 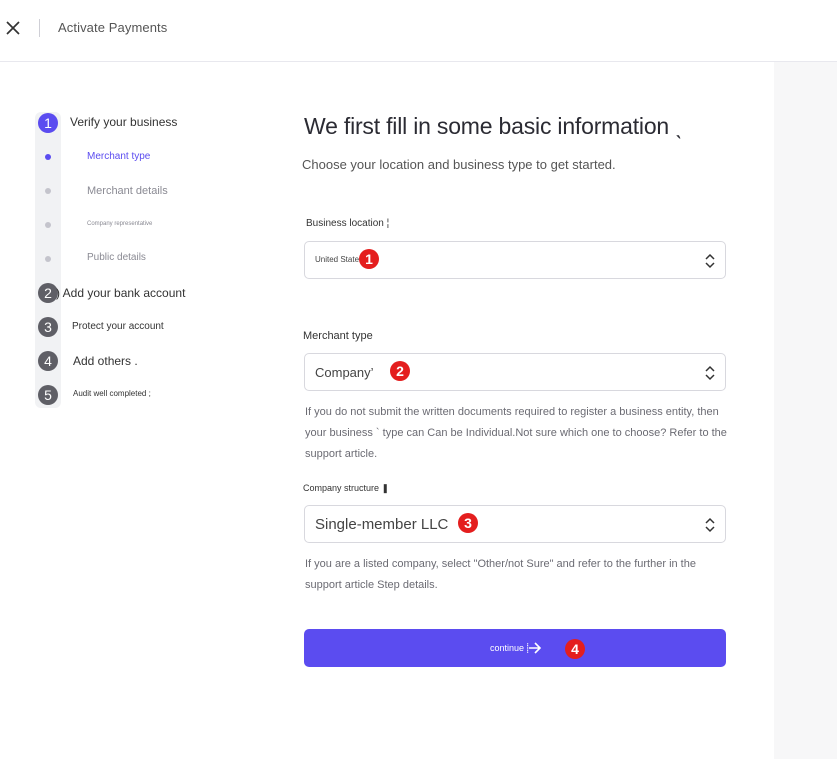 I want to click on substep-dot-merchant-type, so click(x=48, y=157).